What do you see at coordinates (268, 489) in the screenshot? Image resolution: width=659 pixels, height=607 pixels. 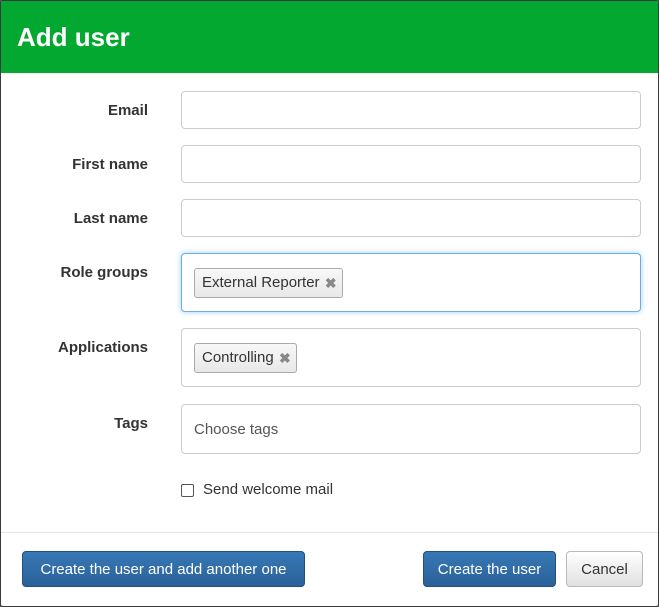 I see `welcome-mail-label: Send welcome mail` at bounding box center [268, 489].